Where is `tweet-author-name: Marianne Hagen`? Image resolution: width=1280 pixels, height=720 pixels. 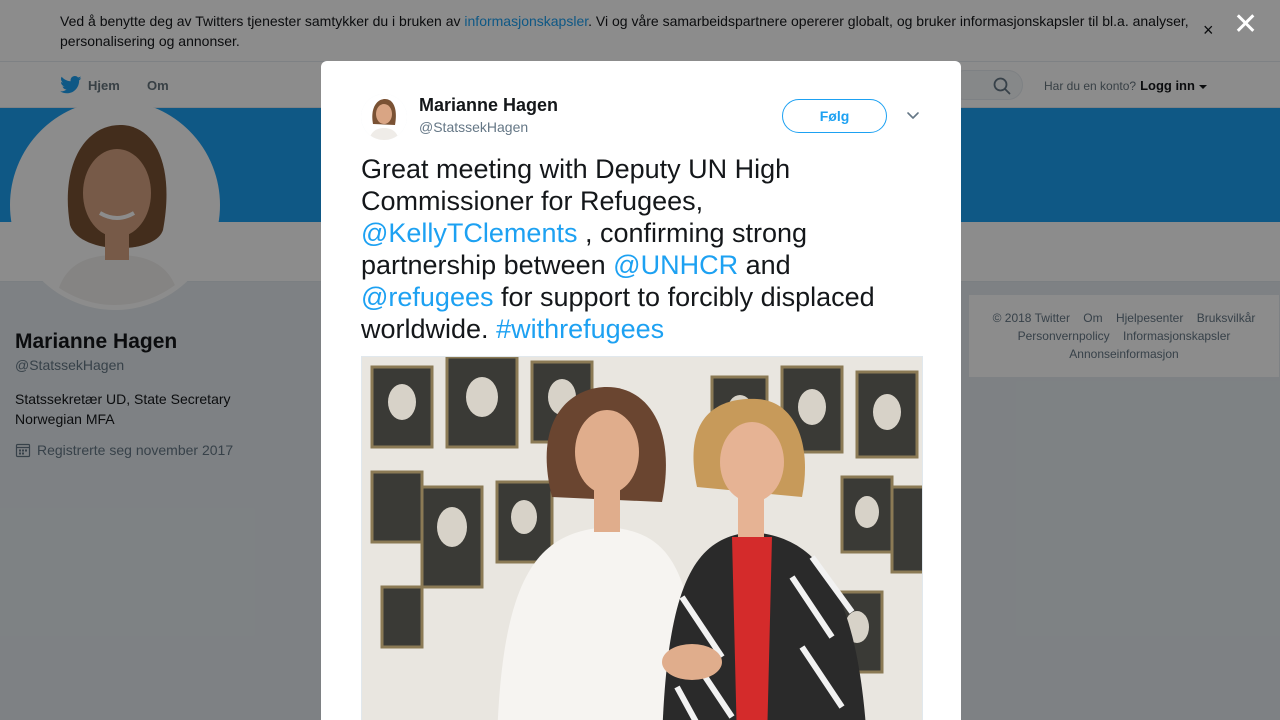 tweet-author-name: Marianne Hagen is located at coordinates (488, 105).